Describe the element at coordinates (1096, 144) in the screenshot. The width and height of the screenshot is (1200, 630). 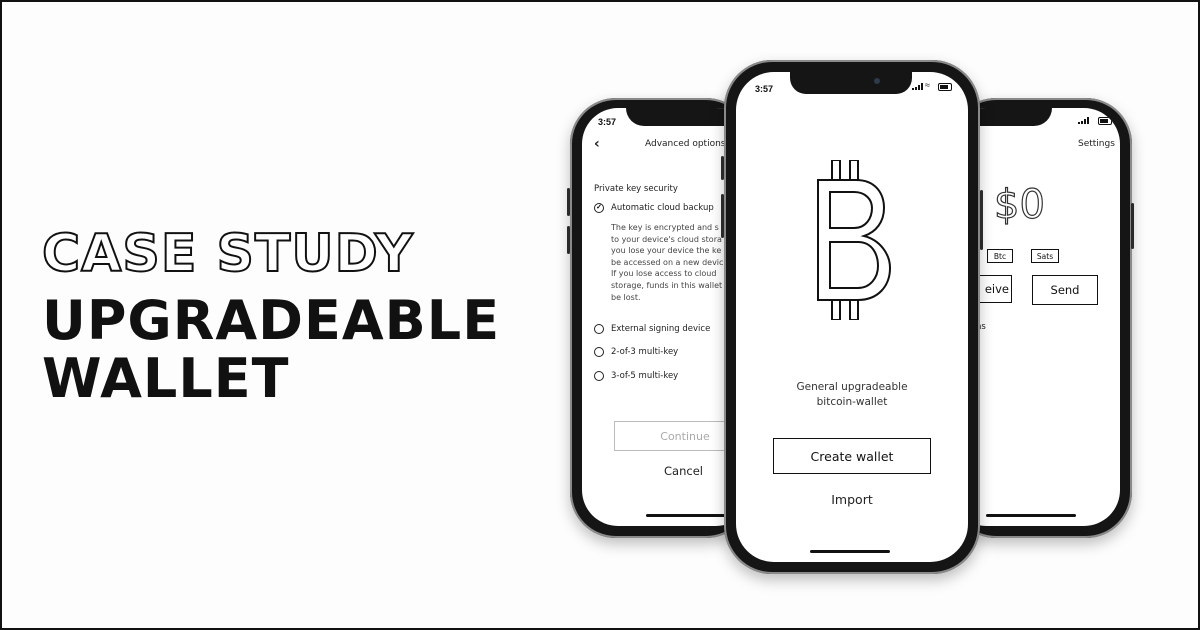
I see `settings-link: Settings` at that location.